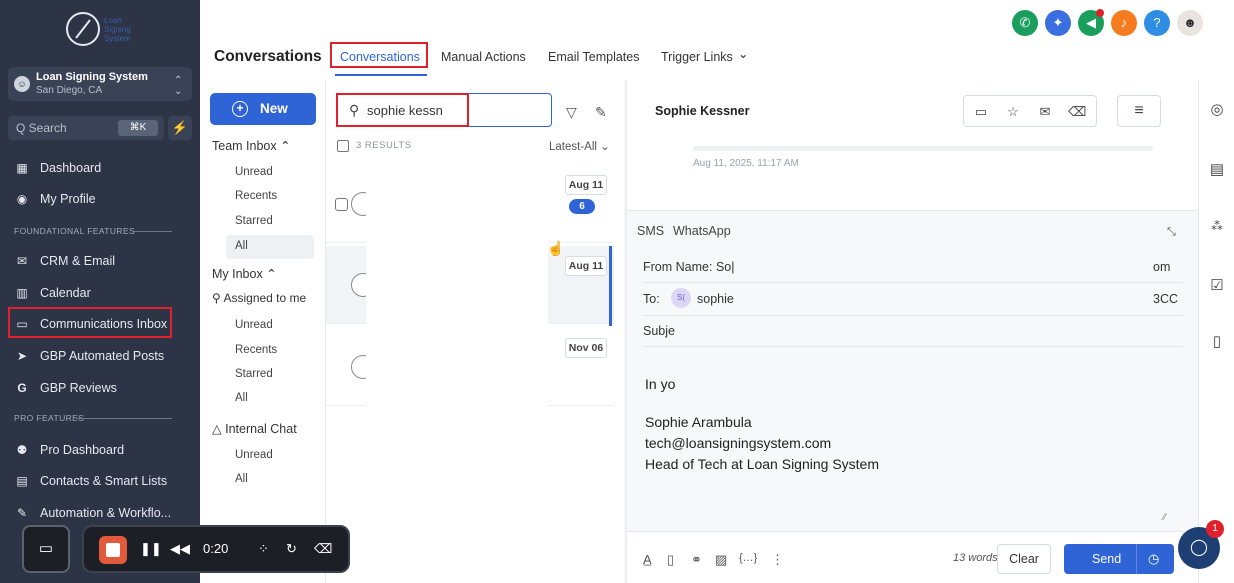  I want to click on chat-icon: ◯, so click(1199, 547).